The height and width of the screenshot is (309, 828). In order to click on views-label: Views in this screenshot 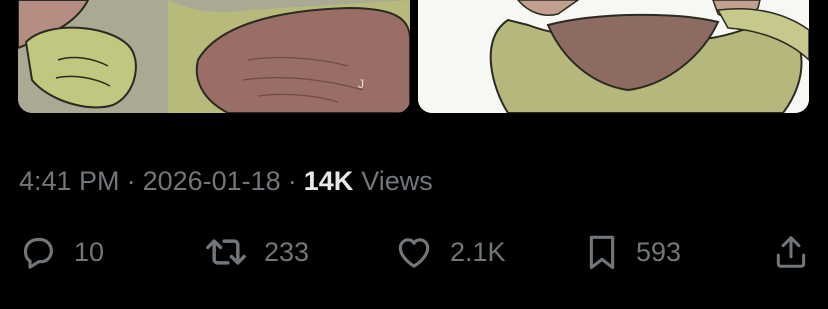, I will do `click(397, 180)`.